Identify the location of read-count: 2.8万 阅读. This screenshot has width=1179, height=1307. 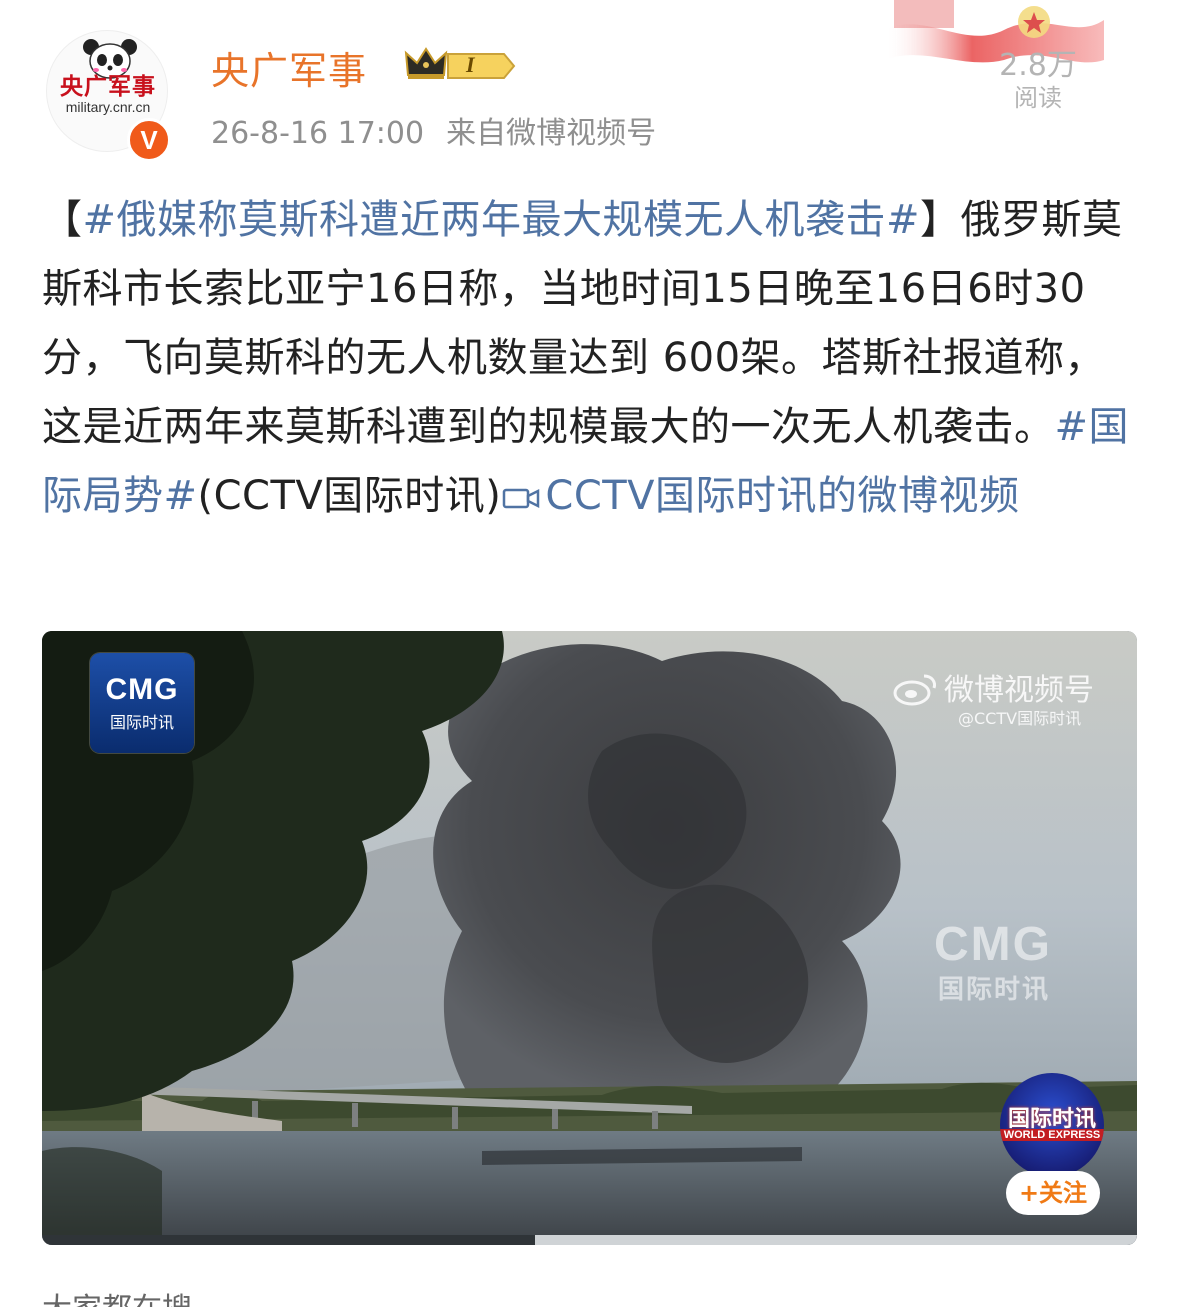
(1038, 80).